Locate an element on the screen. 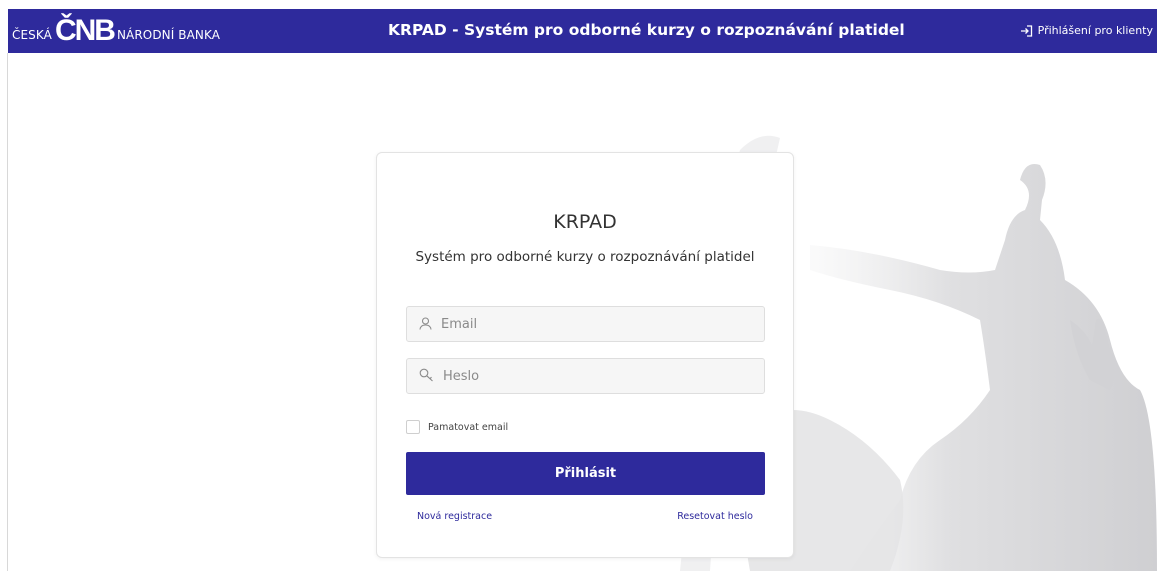 The image size is (1157, 571). password-input is located at coordinates (593, 376).